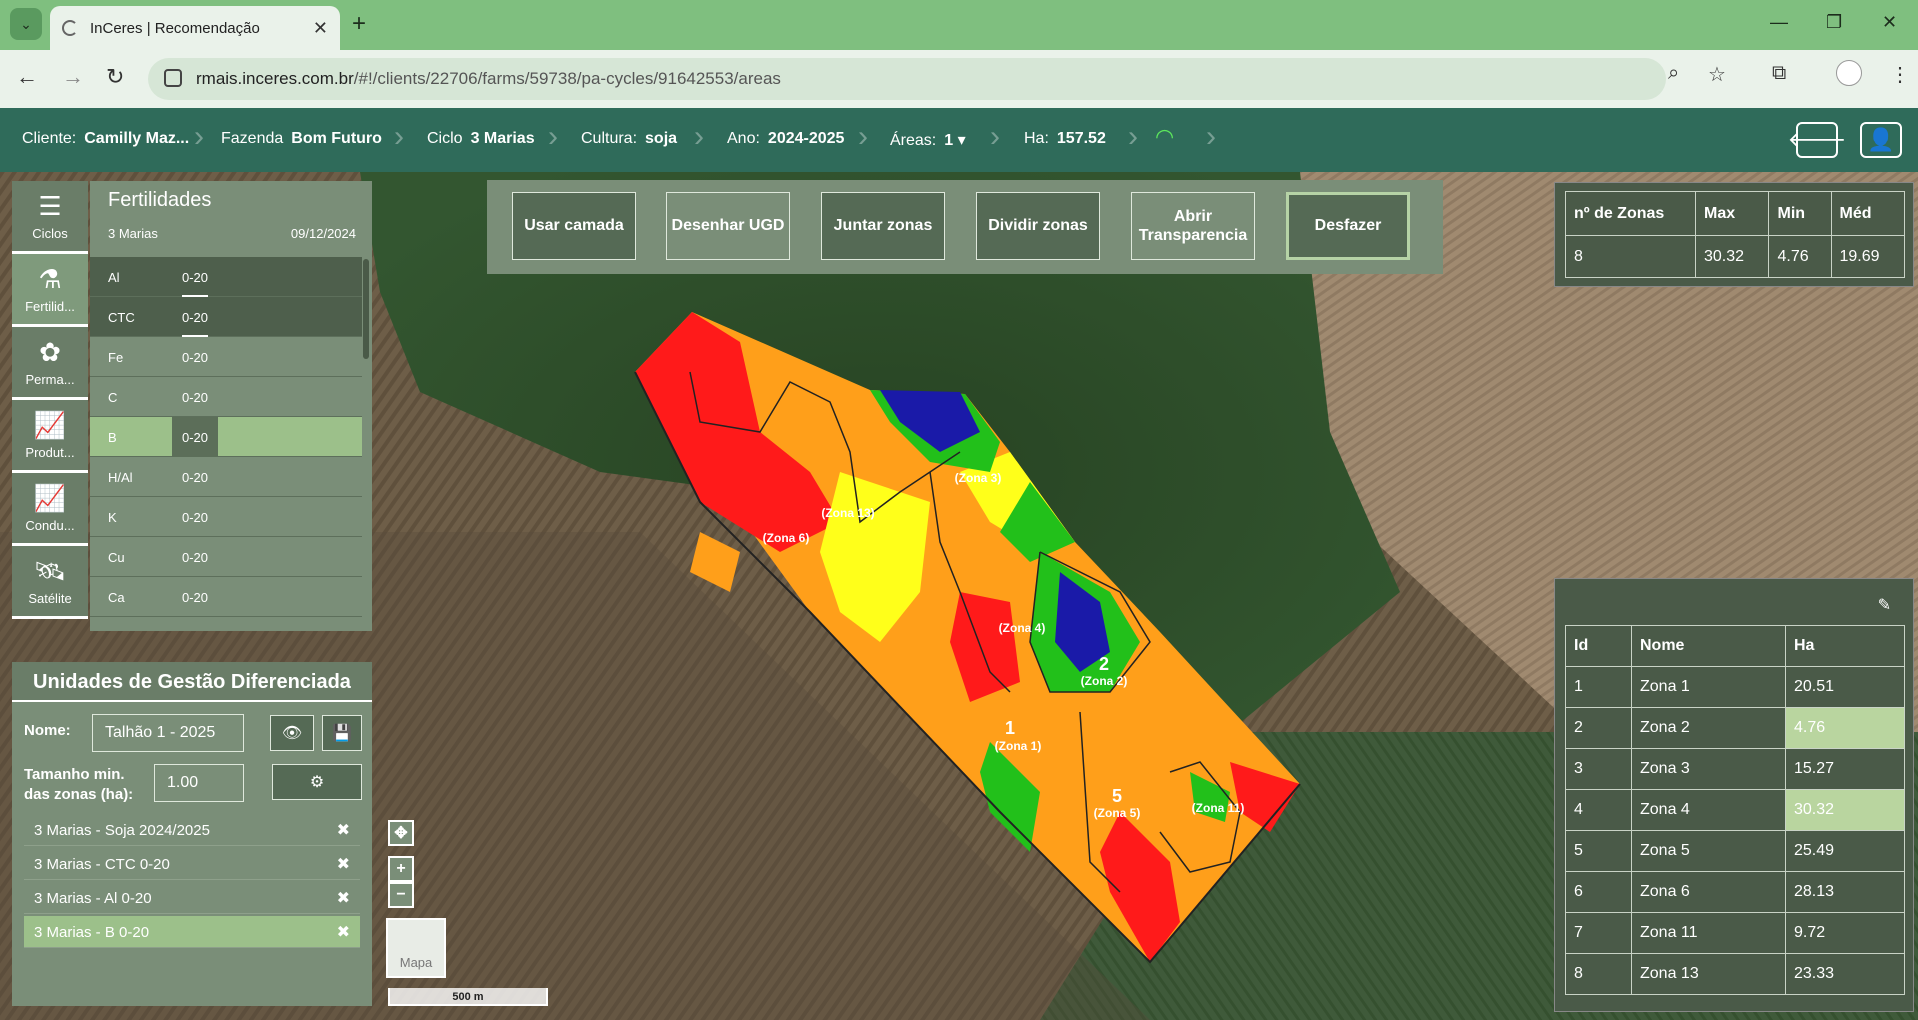 The width and height of the screenshot is (1918, 1020). I want to click on table-row: 5 Zona 5 25.49, so click(1735, 851).